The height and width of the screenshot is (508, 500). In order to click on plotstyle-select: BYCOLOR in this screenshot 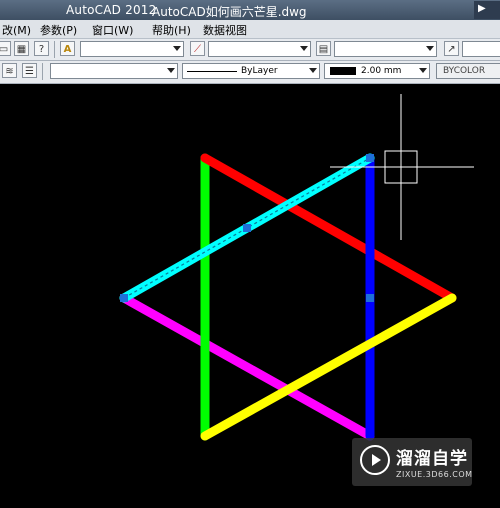, I will do `click(468, 71)`.